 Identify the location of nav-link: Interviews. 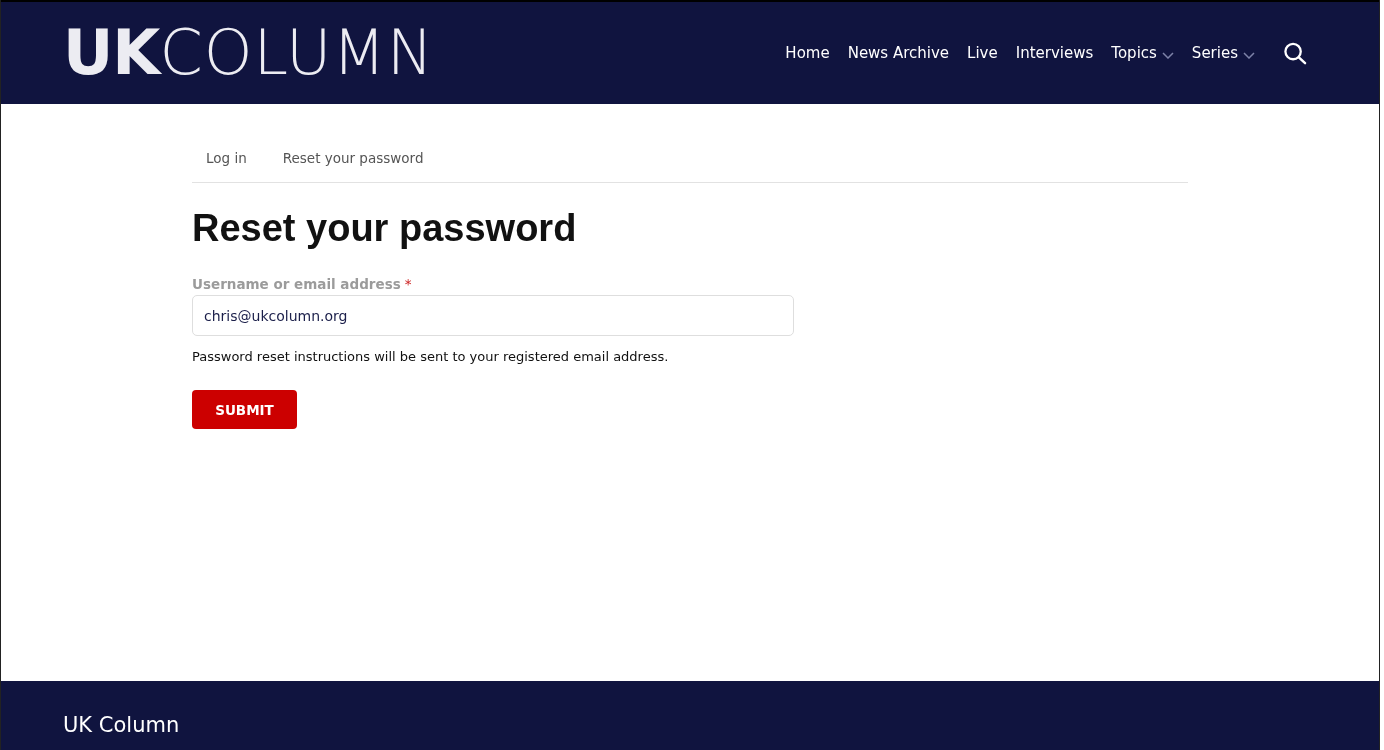
(1054, 53).